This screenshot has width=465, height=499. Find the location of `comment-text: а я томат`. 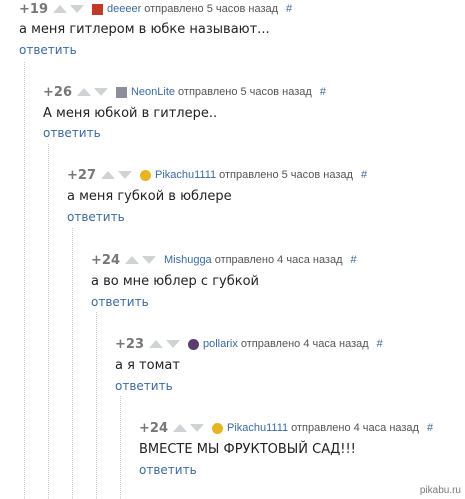

comment-text: а я томат is located at coordinates (147, 365).